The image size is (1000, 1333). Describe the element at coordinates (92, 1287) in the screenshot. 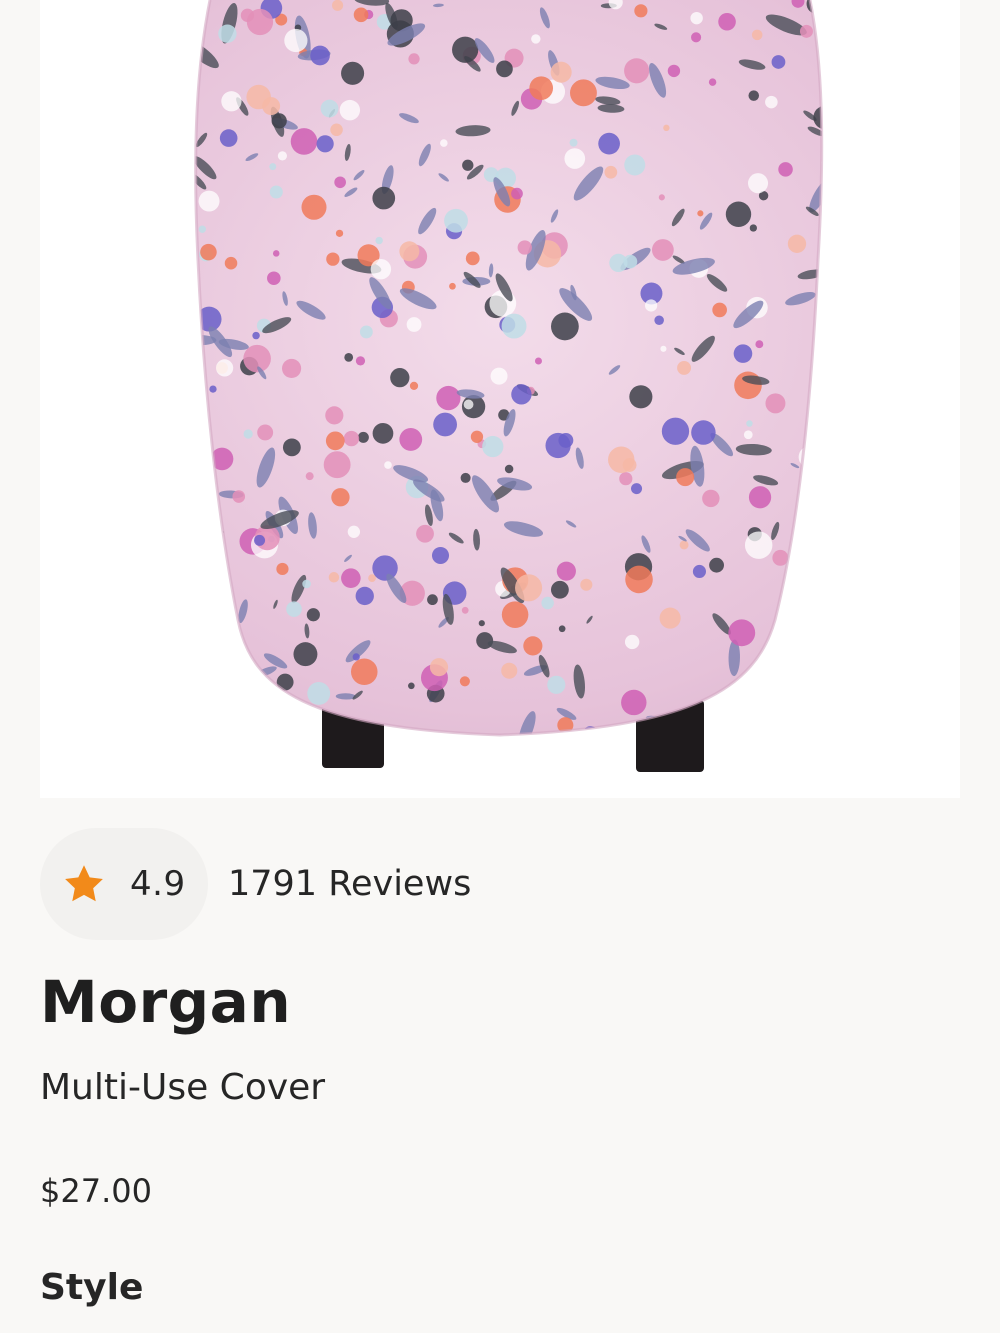

I see `style-section-label: Style` at that location.